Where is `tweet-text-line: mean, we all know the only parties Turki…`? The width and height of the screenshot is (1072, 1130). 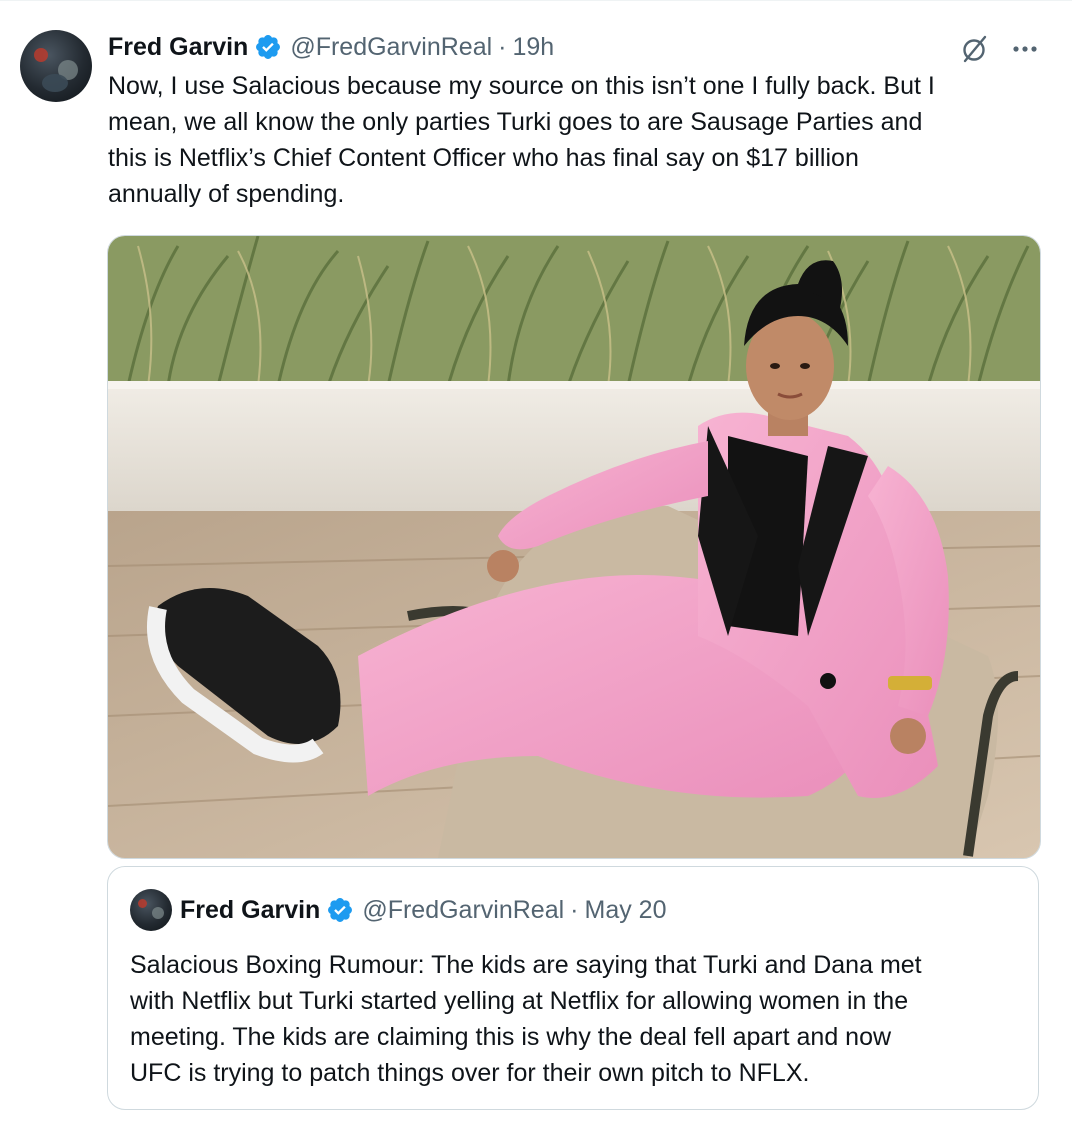 tweet-text-line: mean, we all know the only parties Turki… is located at coordinates (515, 122).